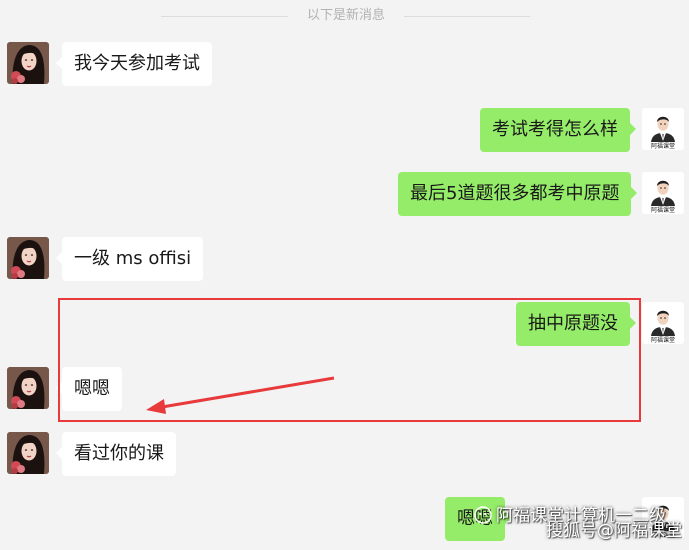  I want to click on wechat-icon, so click(483, 515).